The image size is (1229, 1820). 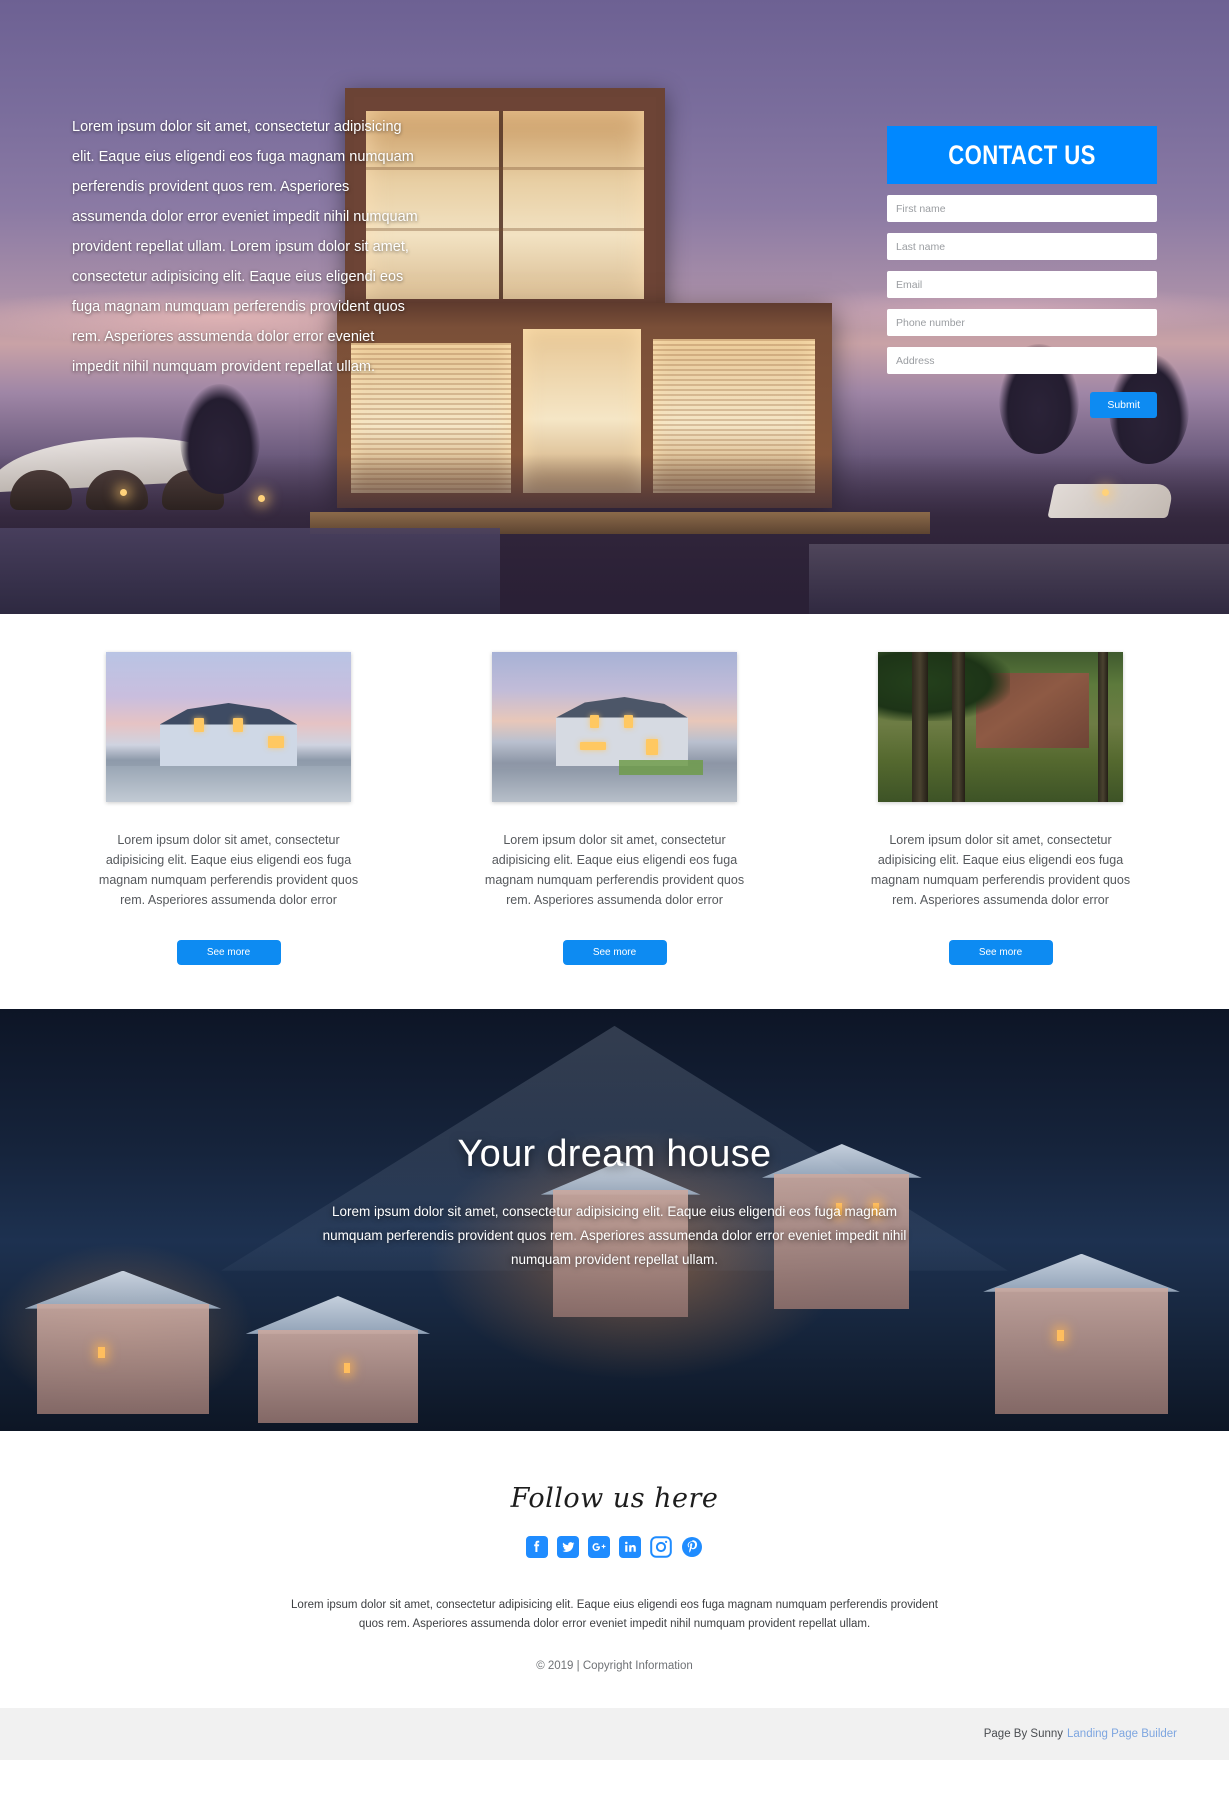 I want to click on dream-title: Your dream house, so click(x=614, y=1154).